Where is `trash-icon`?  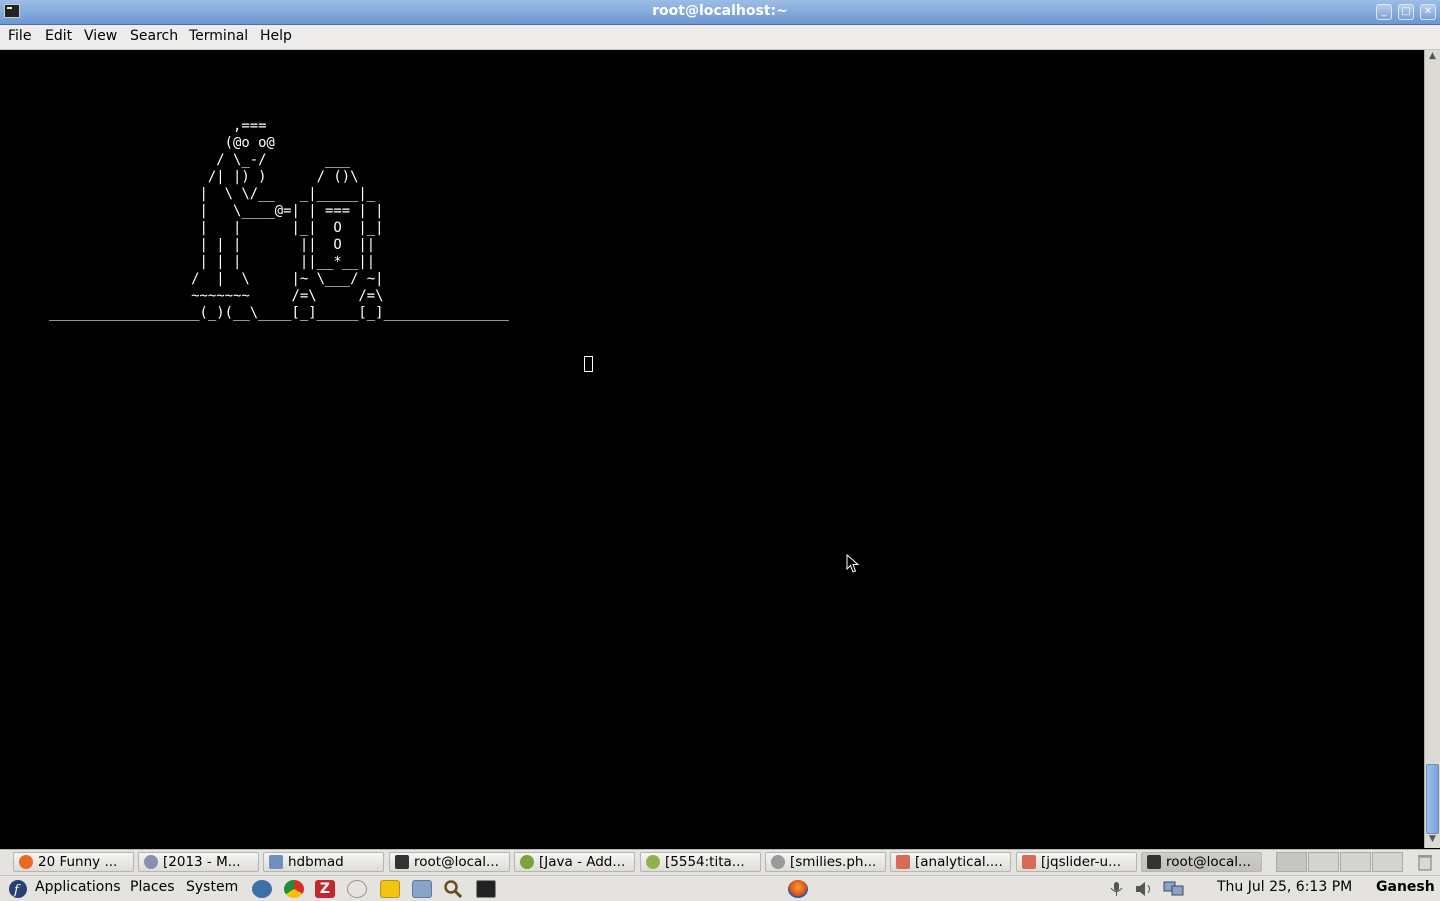
trash-icon is located at coordinates (1425, 862).